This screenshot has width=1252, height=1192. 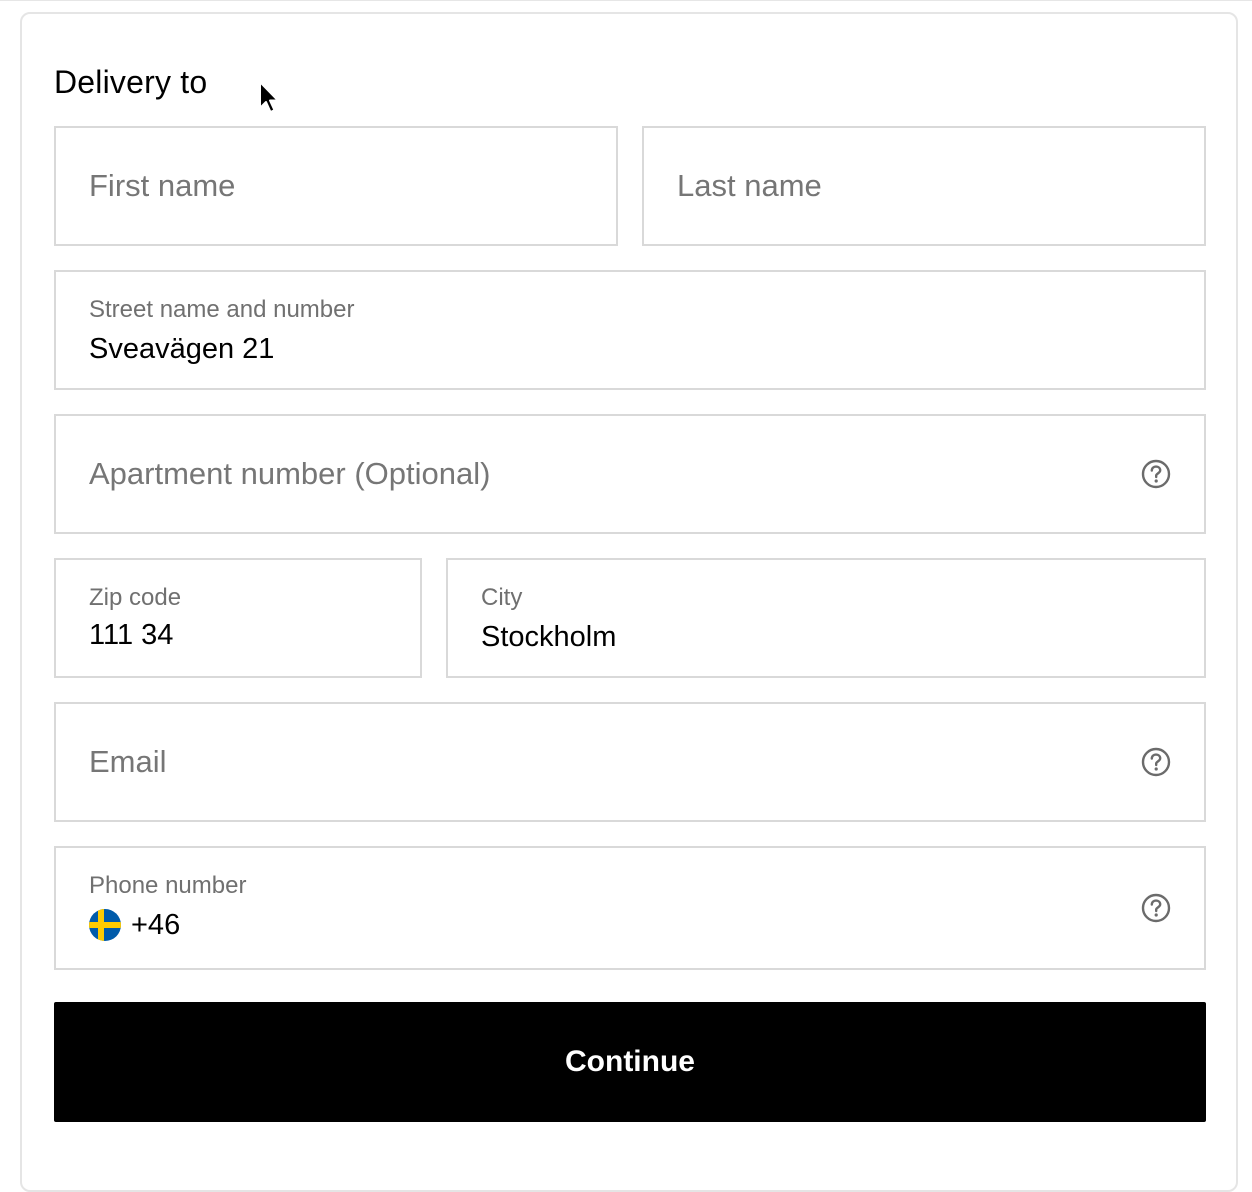 What do you see at coordinates (222, 309) in the screenshot?
I see `street-label: Street name and number` at bounding box center [222, 309].